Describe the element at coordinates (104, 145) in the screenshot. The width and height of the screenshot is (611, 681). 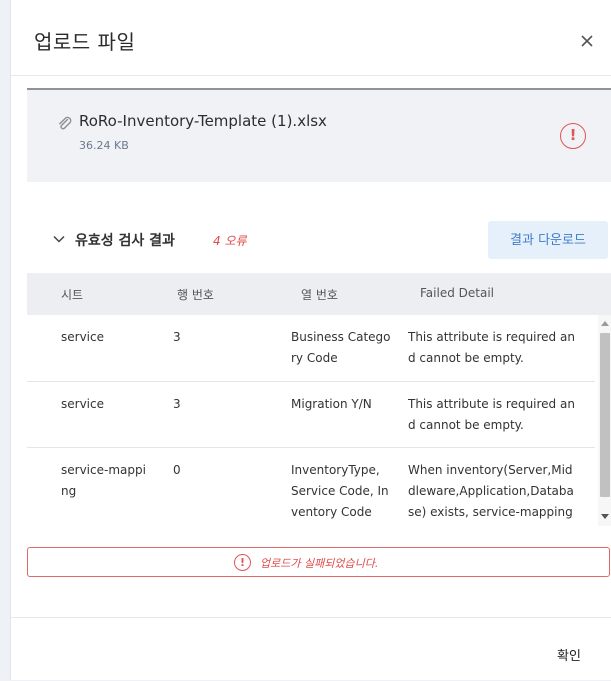
I see `file-size: 36.24 KB` at that location.